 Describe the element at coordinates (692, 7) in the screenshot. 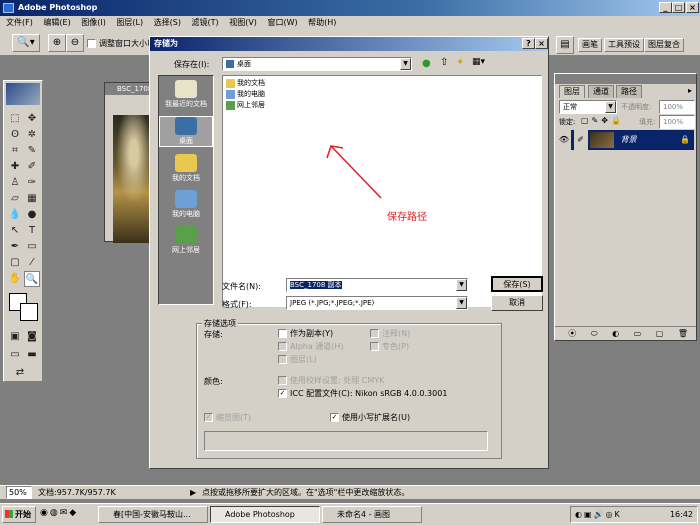

I see `close-button: ×` at that location.